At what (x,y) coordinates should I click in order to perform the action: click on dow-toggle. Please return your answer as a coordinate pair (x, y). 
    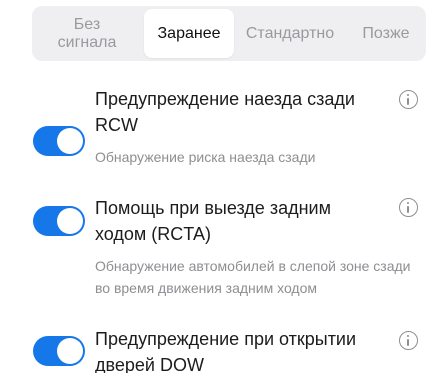
    Looking at the image, I should click on (59, 351).